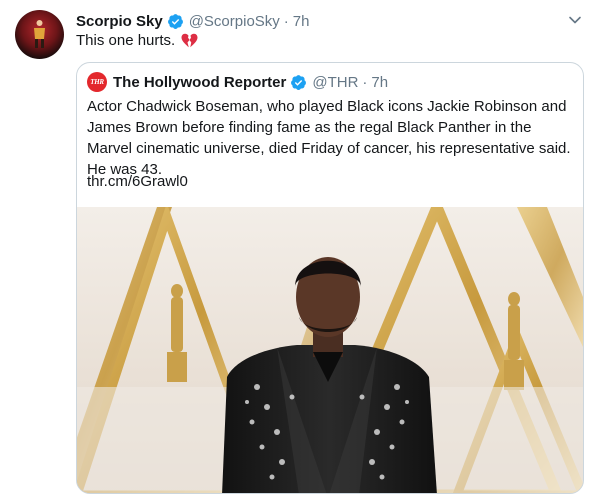  Describe the element at coordinates (575, 20) in the screenshot. I see `chevron-down-icon` at that location.